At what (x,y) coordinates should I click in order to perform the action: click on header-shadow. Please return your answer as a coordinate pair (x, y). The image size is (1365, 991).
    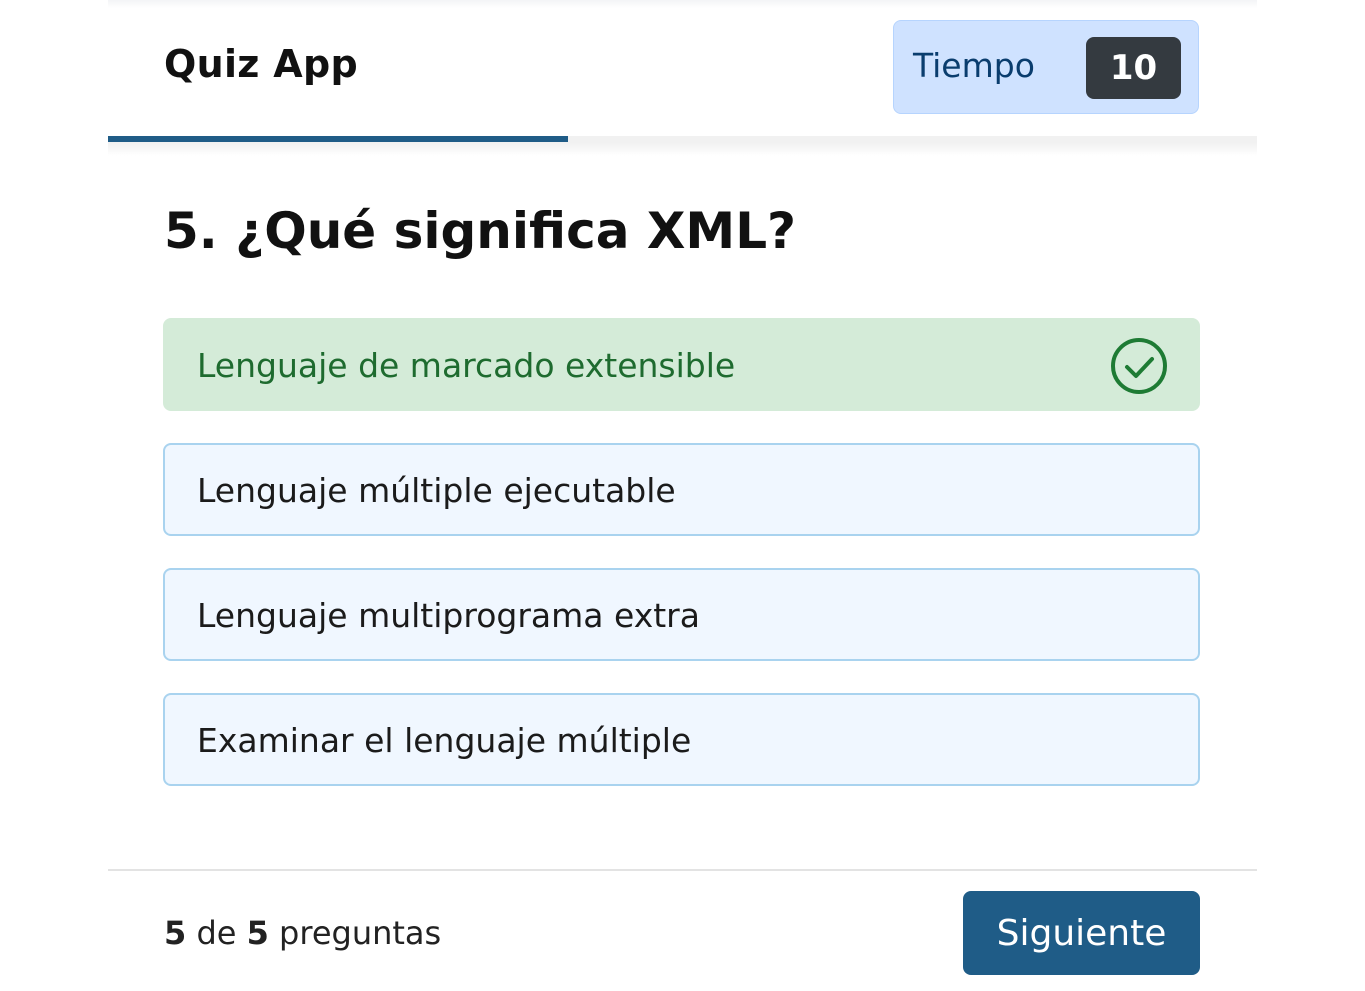
    Looking at the image, I should click on (682, 149).